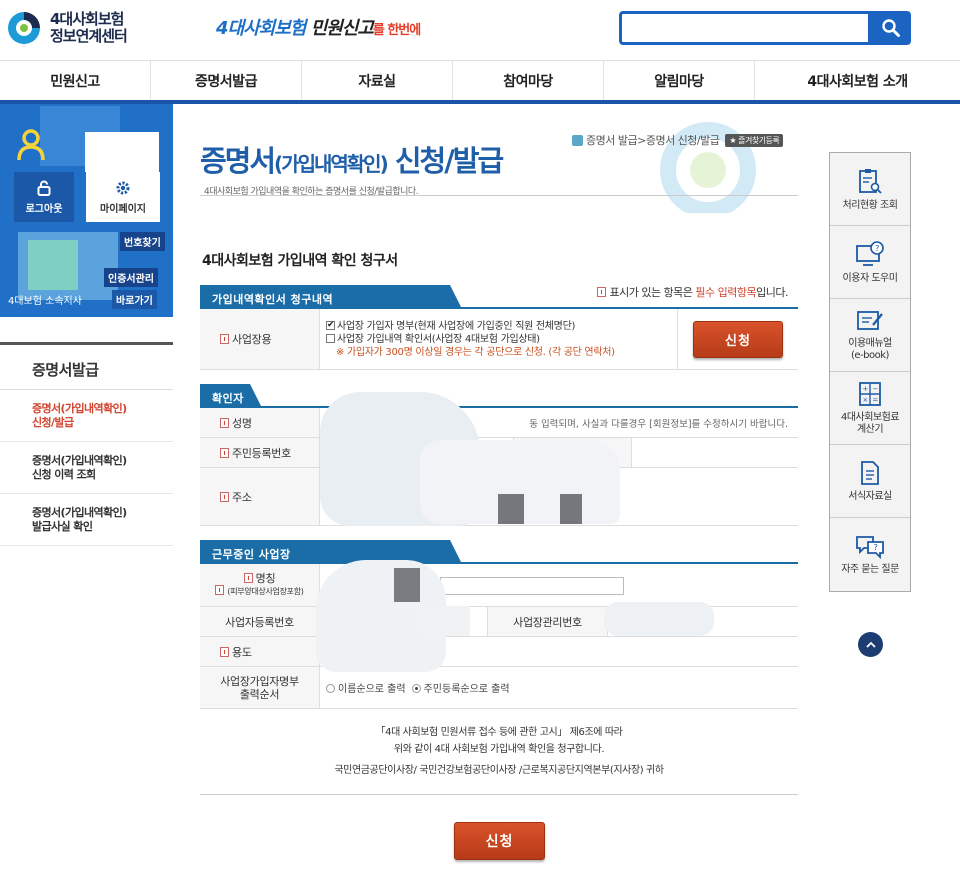 The height and width of the screenshot is (886, 960). I want to click on quick-item-helper: ? 이용자 도우미, so click(870, 262).